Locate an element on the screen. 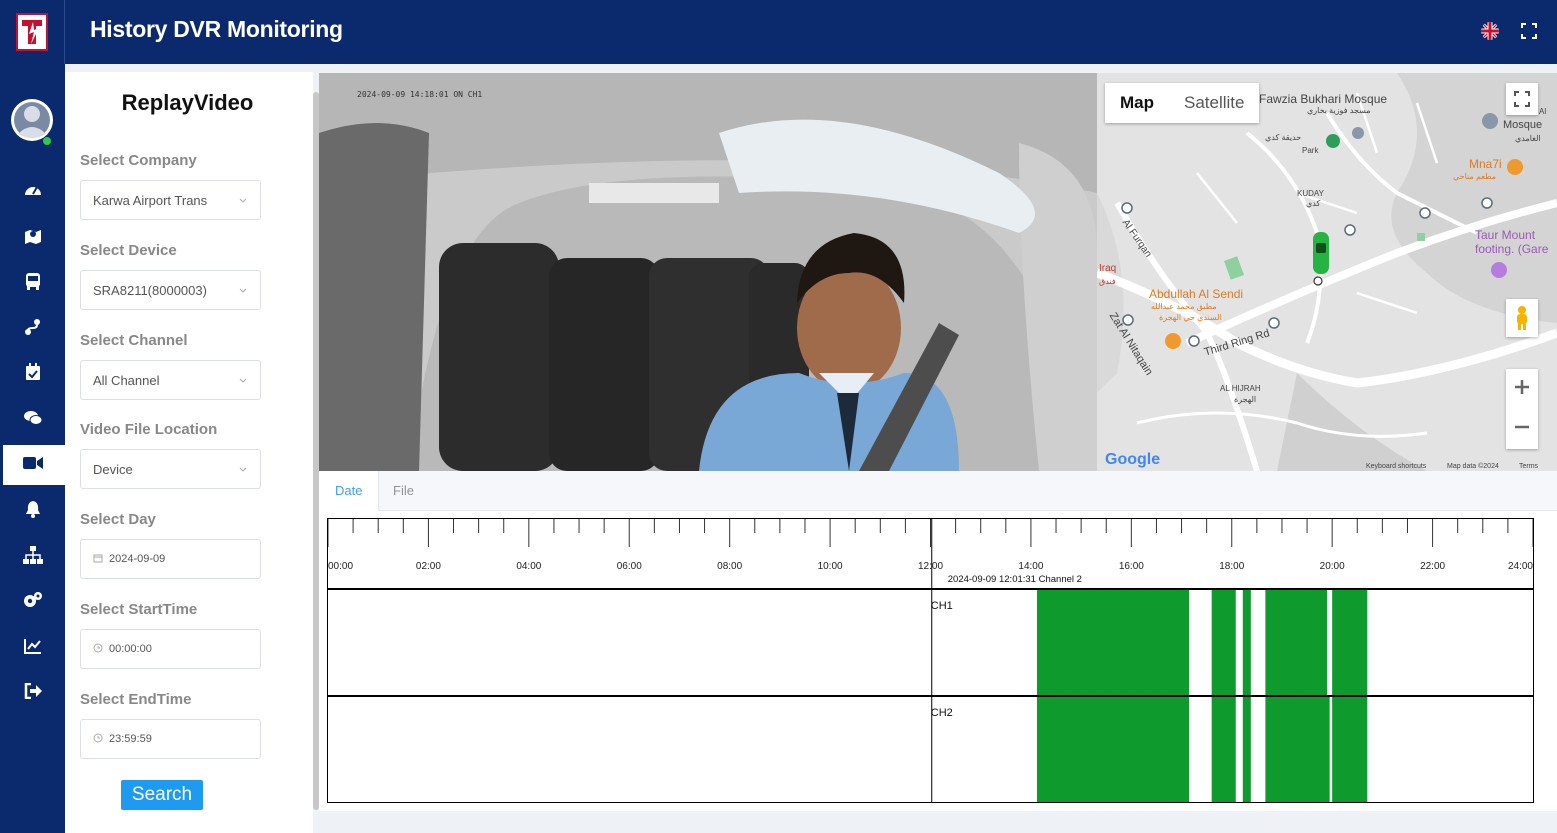  avatar is located at coordinates (32, 120).